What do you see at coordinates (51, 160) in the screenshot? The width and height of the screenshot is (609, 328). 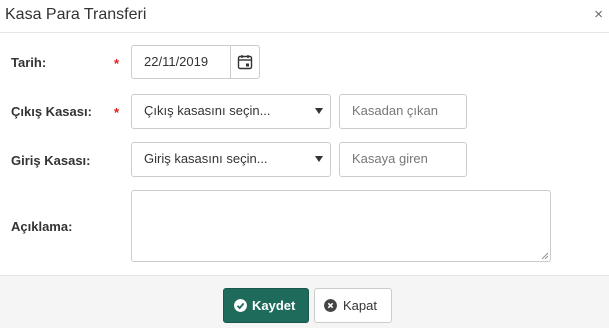 I see `target-cash-label: Giriş Kasası:` at bounding box center [51, 160].